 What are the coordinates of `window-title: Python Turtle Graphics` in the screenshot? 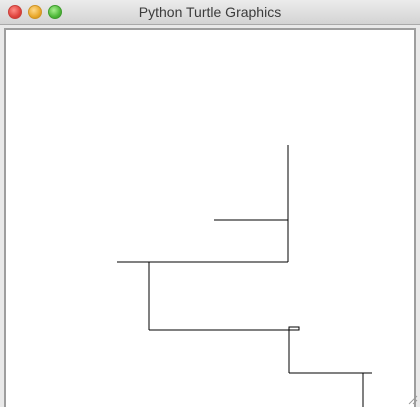 It's located at (210, 12).